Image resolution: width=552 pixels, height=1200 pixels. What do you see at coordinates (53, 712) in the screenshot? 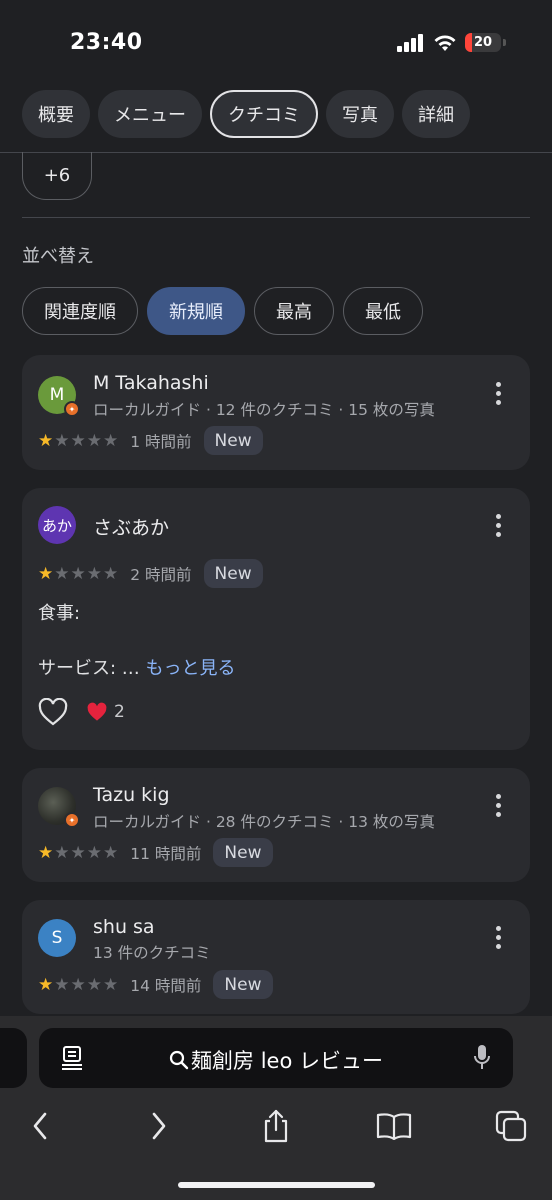
I see `like-heart-icon` at bounding box center [53, 712].